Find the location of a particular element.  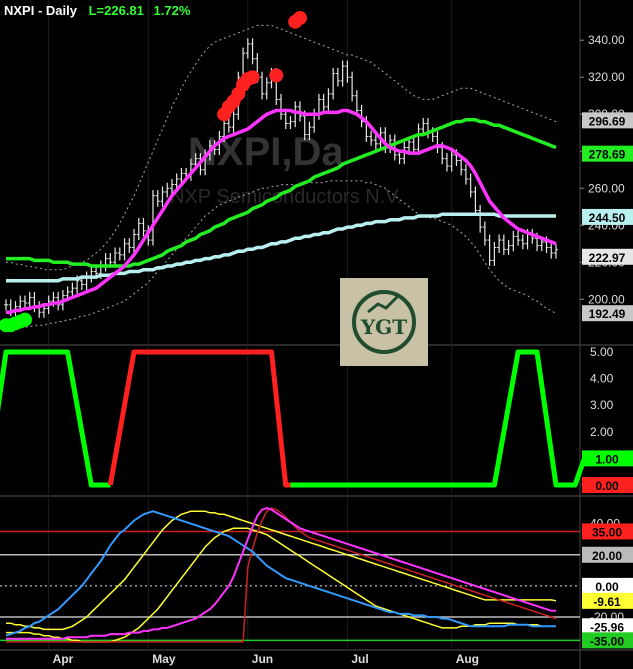

osc-value-label: 0.00 is located at coordinates (607, 585).